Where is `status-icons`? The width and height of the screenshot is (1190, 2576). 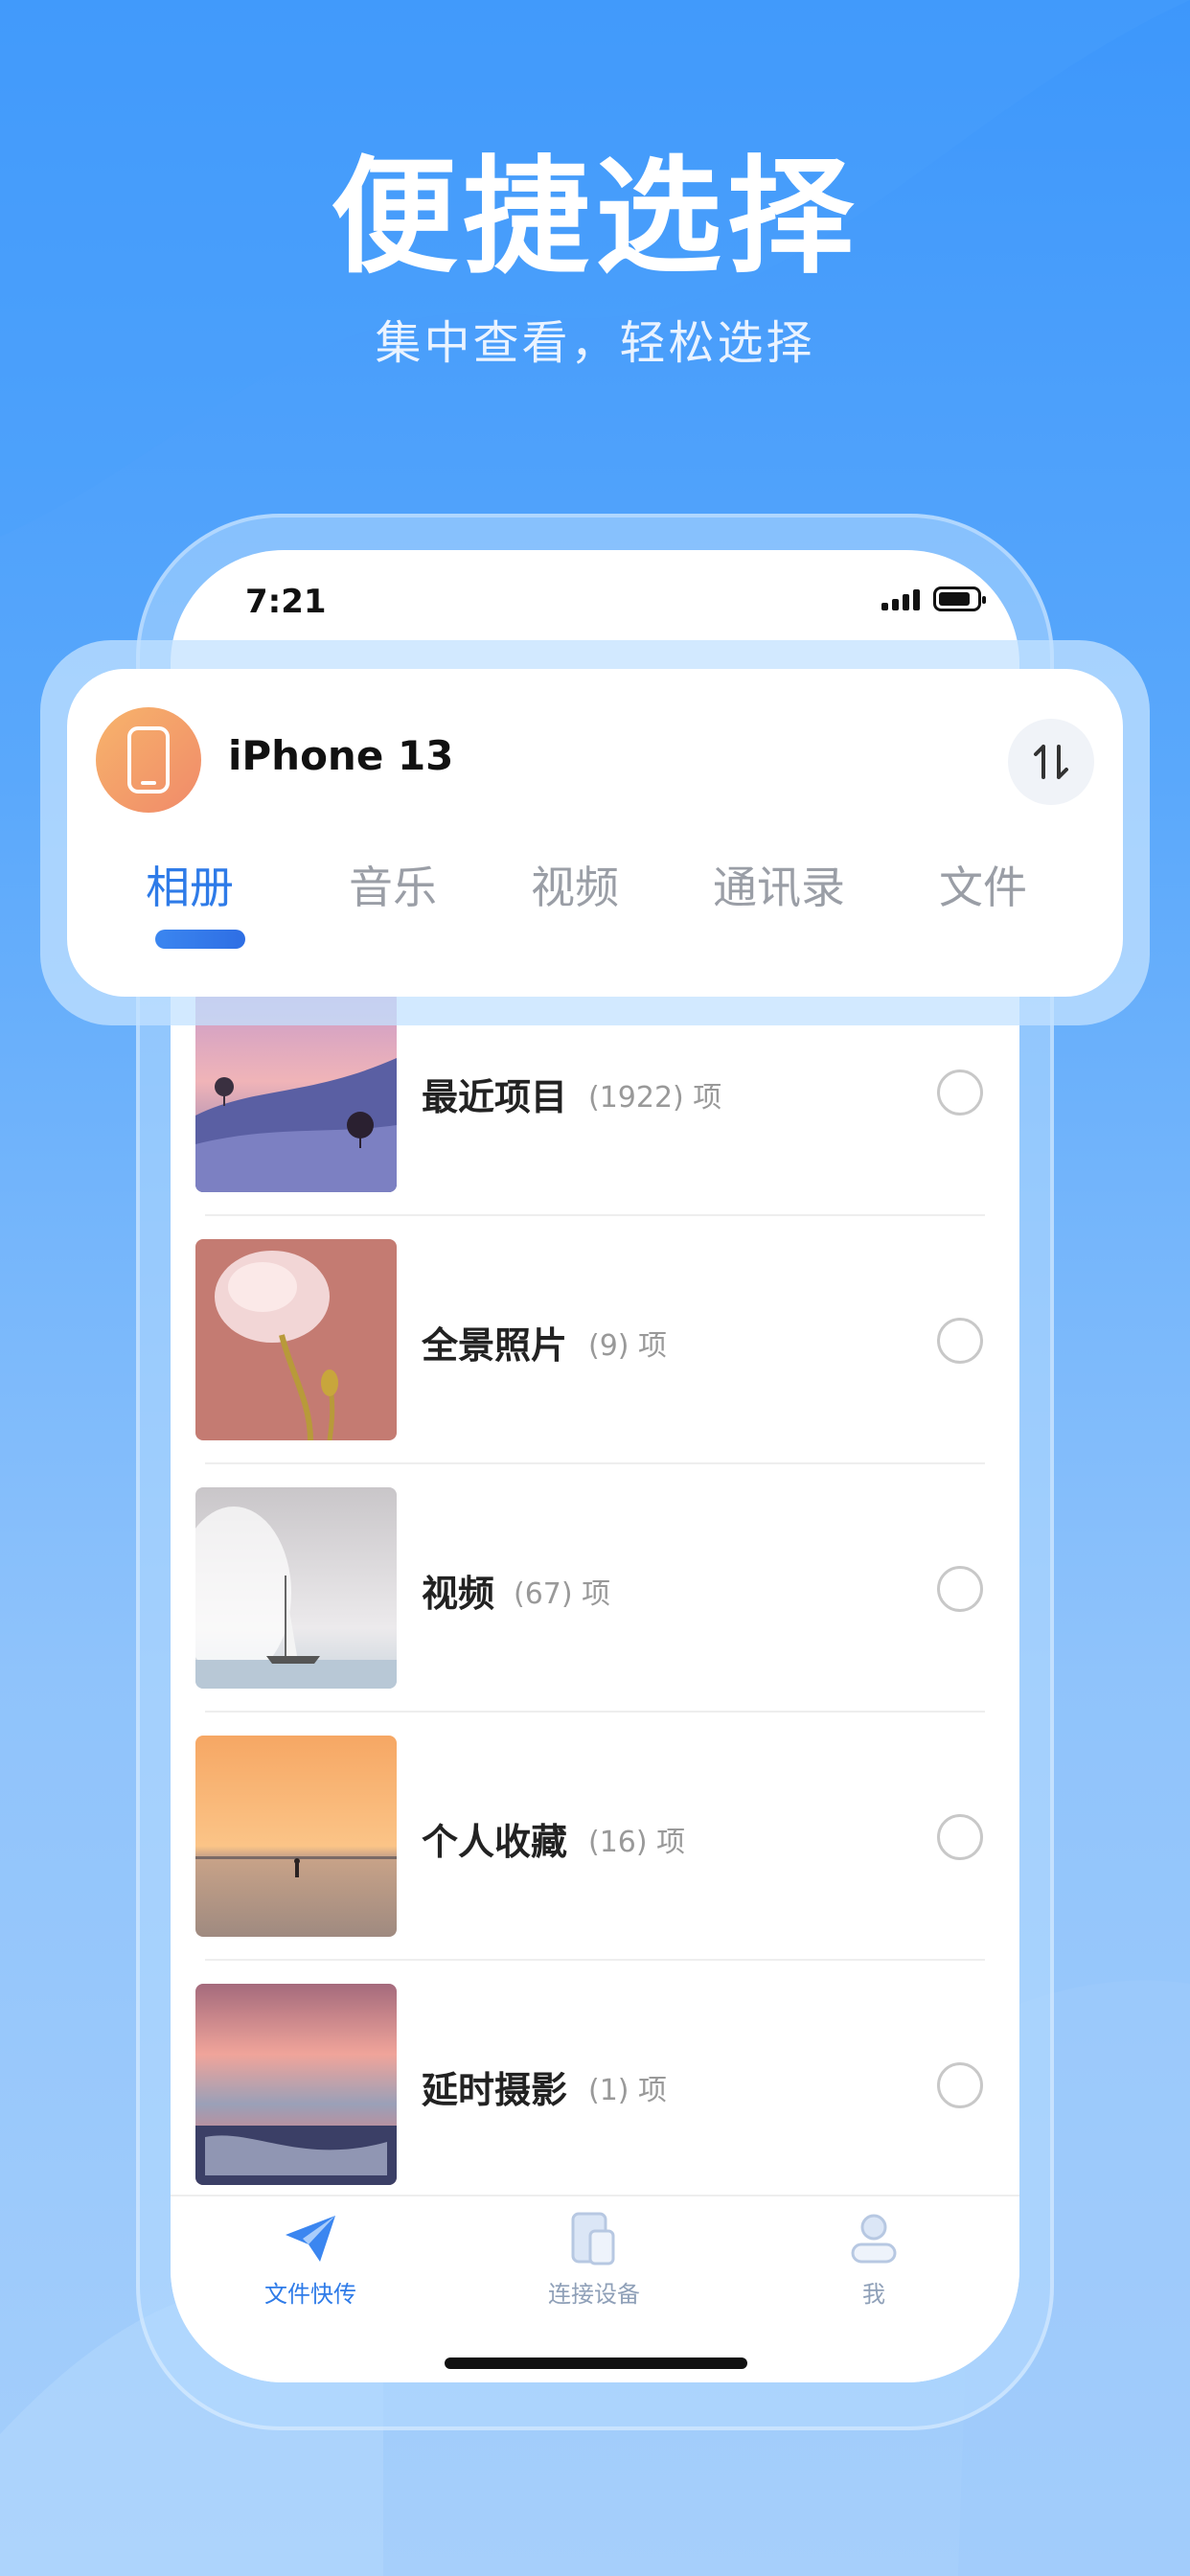 status-icons is located at coordinates (934, 598).